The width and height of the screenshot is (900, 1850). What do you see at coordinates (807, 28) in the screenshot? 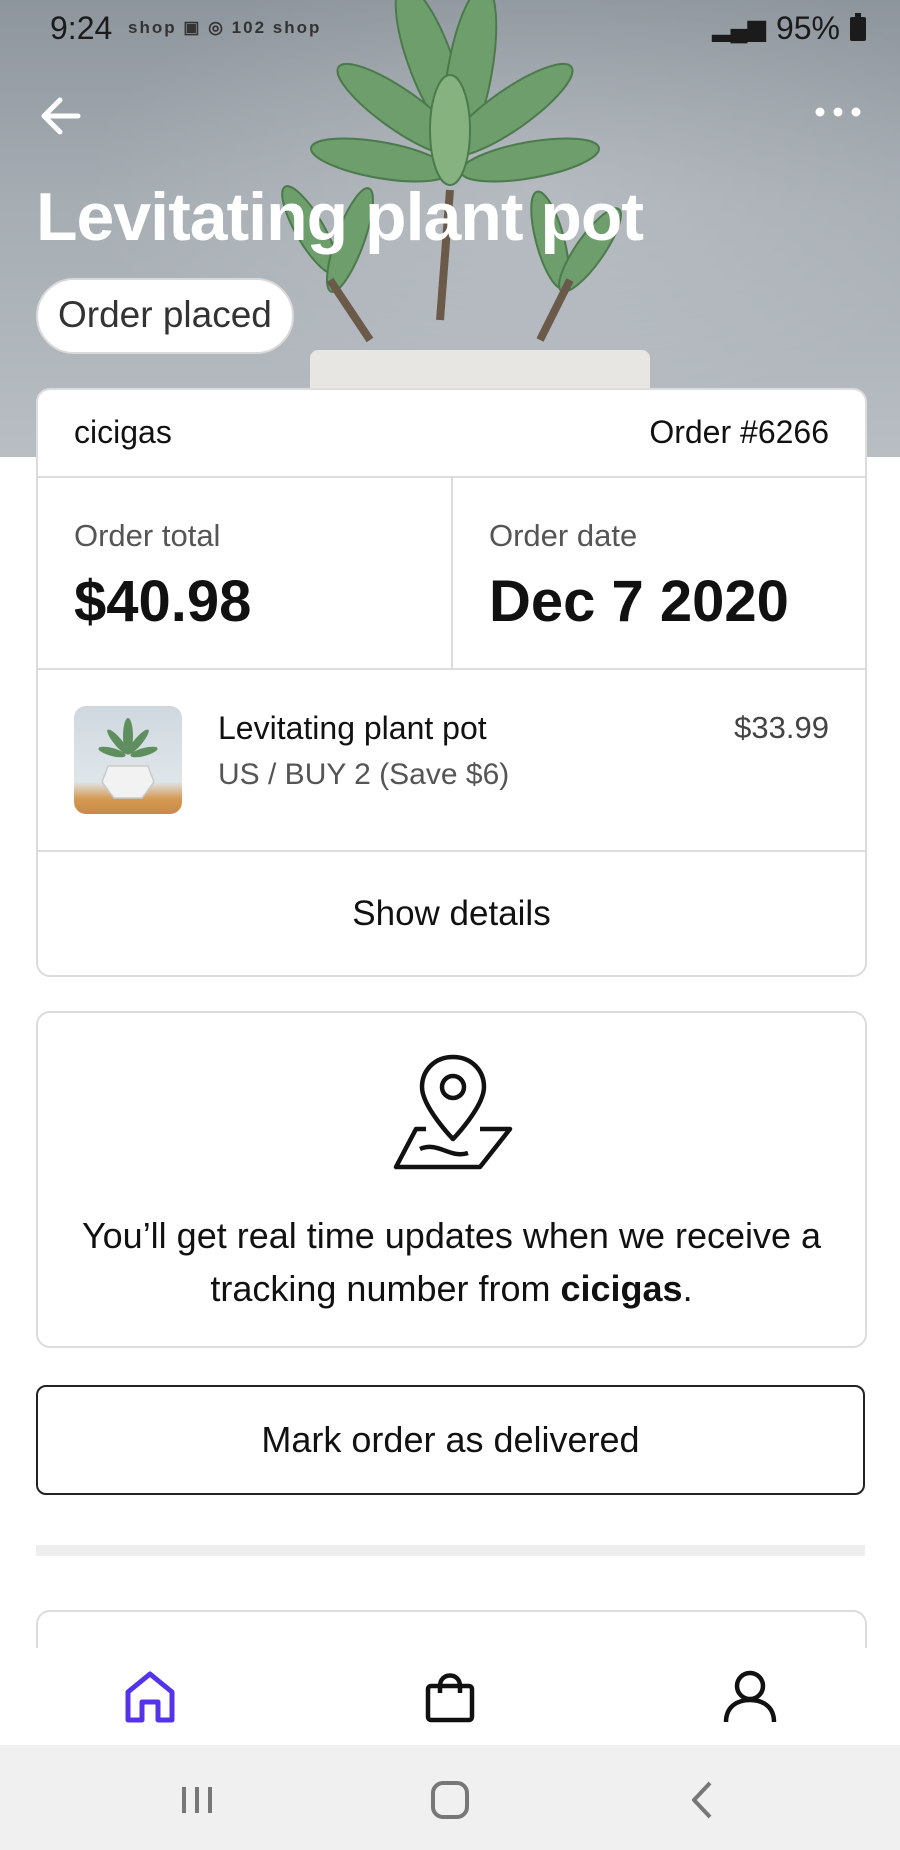
I see `battery-percent: 95%` at bounding box center [807, 28].